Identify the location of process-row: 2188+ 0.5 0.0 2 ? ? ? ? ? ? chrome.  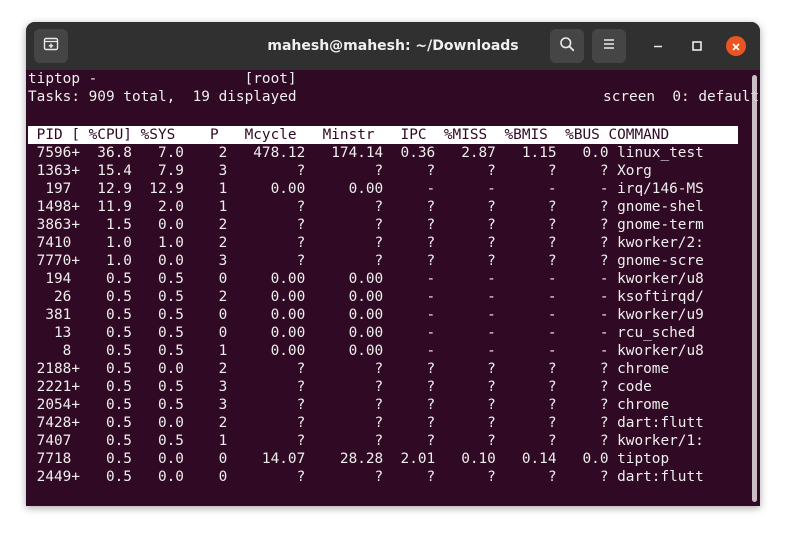
(349, 369).